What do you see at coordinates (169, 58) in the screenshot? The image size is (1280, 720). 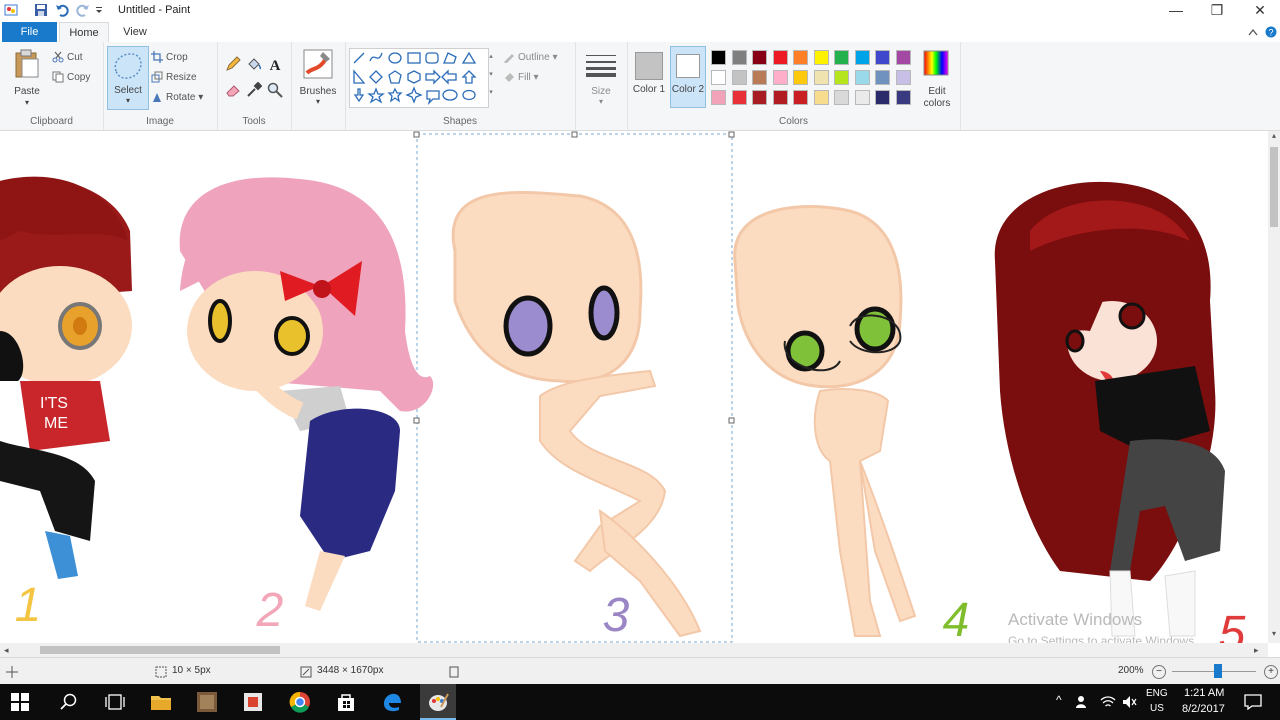 I see `crop-button: Crop` at bounding box center [169, 58].